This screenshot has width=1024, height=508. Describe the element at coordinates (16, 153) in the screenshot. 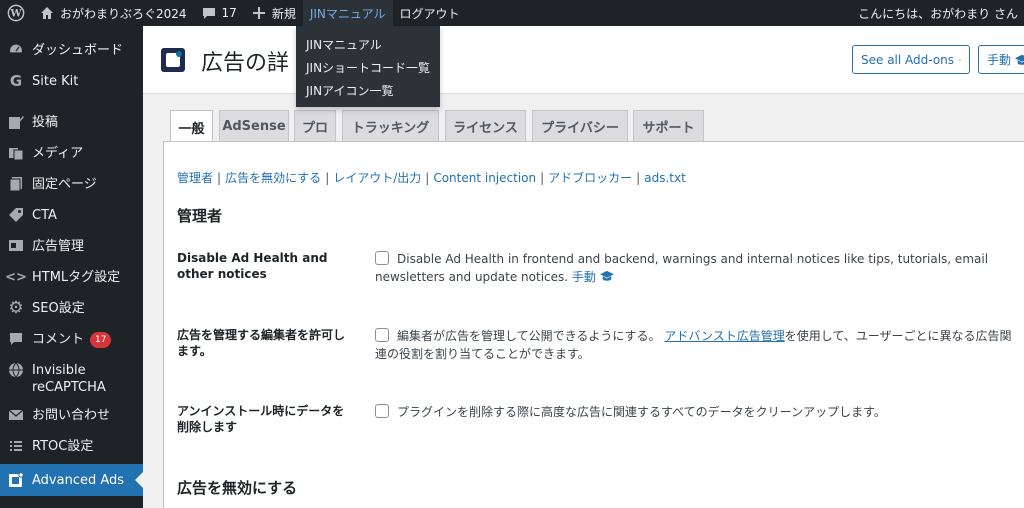

I see `media-icon` at that location.